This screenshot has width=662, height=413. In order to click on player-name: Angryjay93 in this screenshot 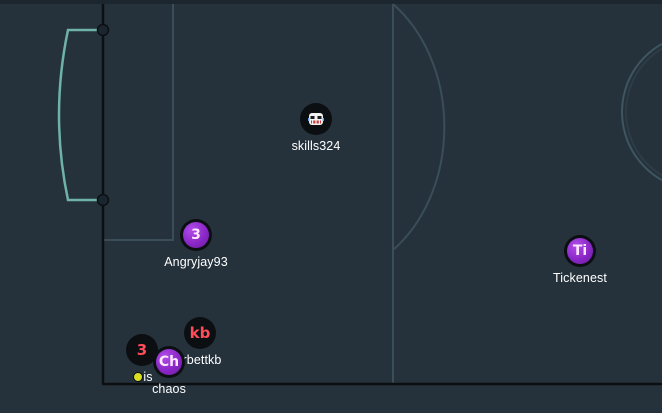, I will do `click(196, 262)`.